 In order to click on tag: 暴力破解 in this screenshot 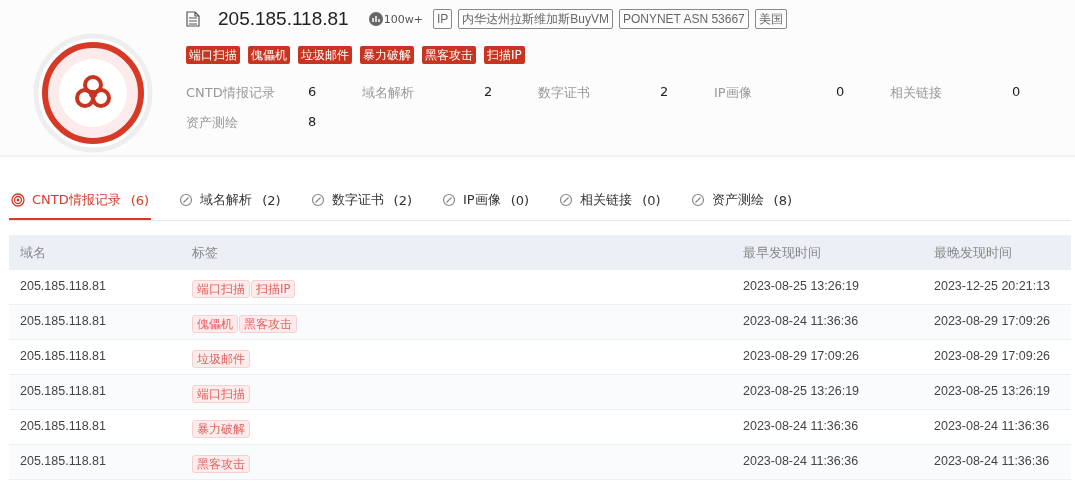, I will do `click(221, 429)`.